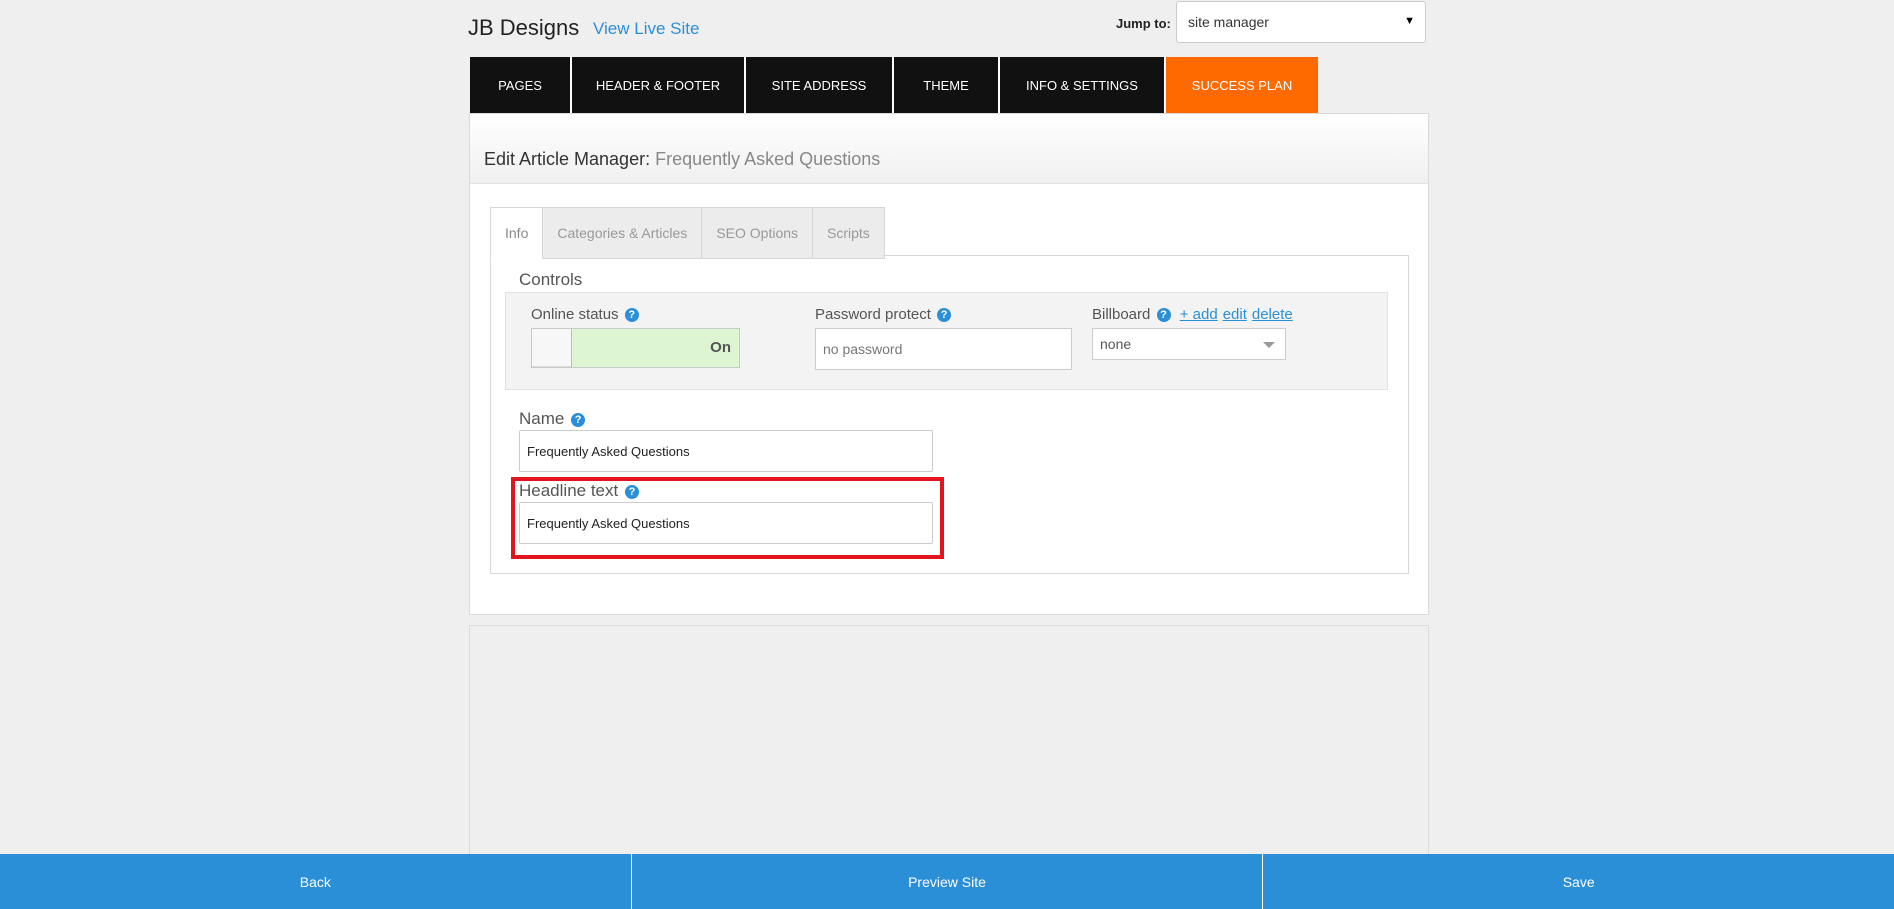 This screenshot has width=1894, height=909. What do you see at coordinates (552, 348) in the screenshot?
I see `toggle-knob` at bounding box center [552, 348].